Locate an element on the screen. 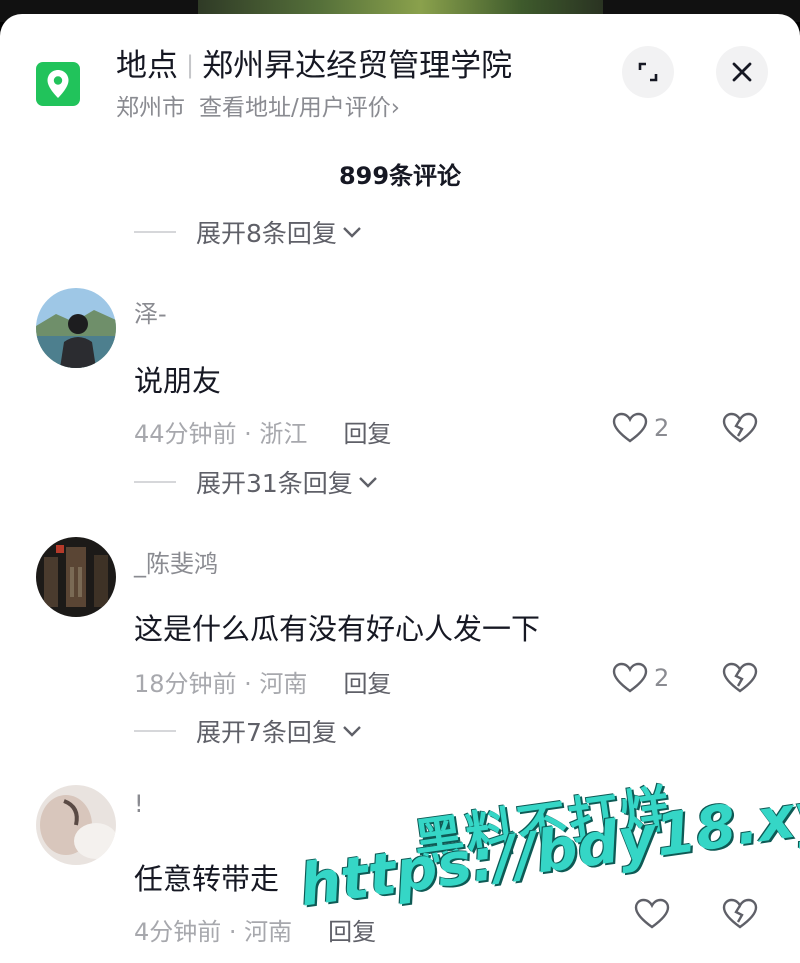 This screenshot has width=800, height=963. expand-replies: 展开7条回复 is located at coordinates (248, 731).